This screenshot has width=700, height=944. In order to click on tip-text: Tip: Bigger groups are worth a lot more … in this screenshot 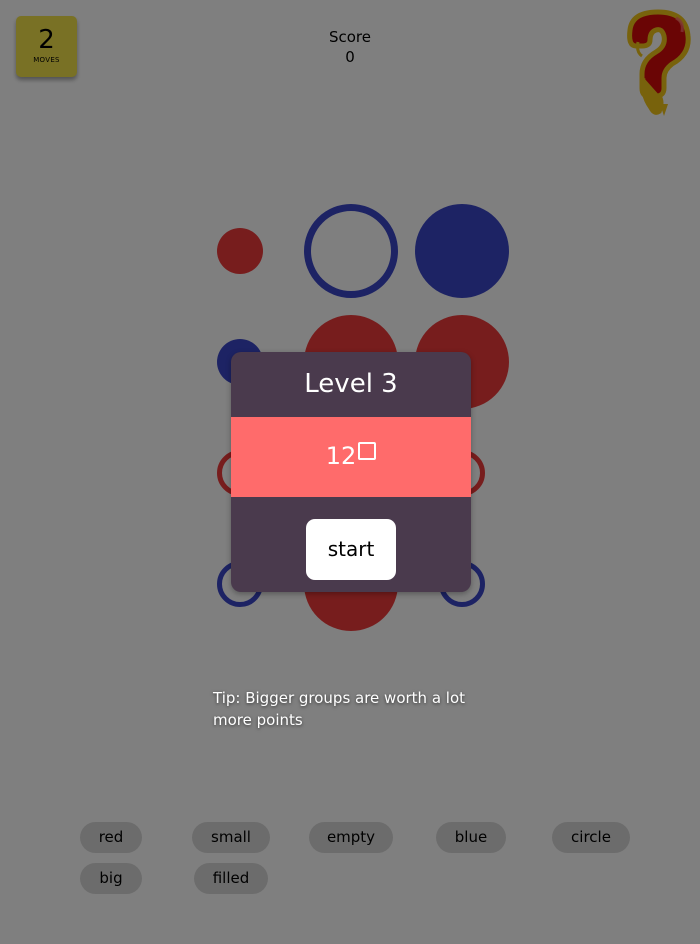, I will do `click(339, 709)`.